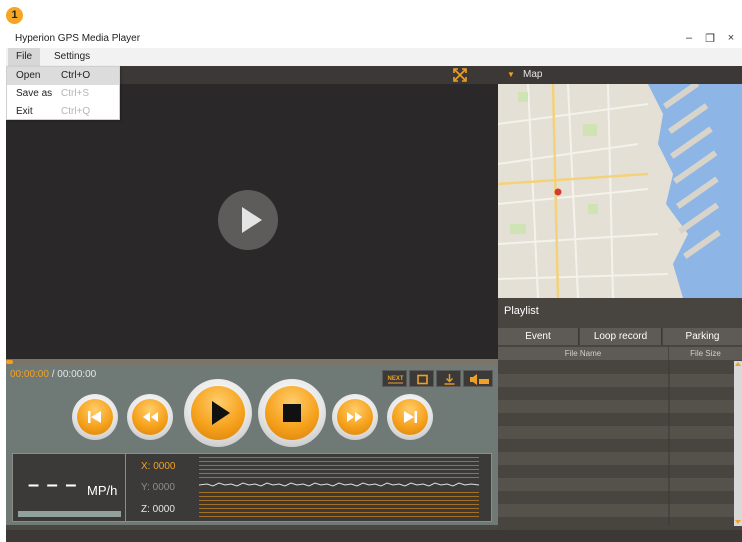  Describe the element at coordinates (620, 75) in the screenshot. I see `map-header: ▼ Map` at that location.